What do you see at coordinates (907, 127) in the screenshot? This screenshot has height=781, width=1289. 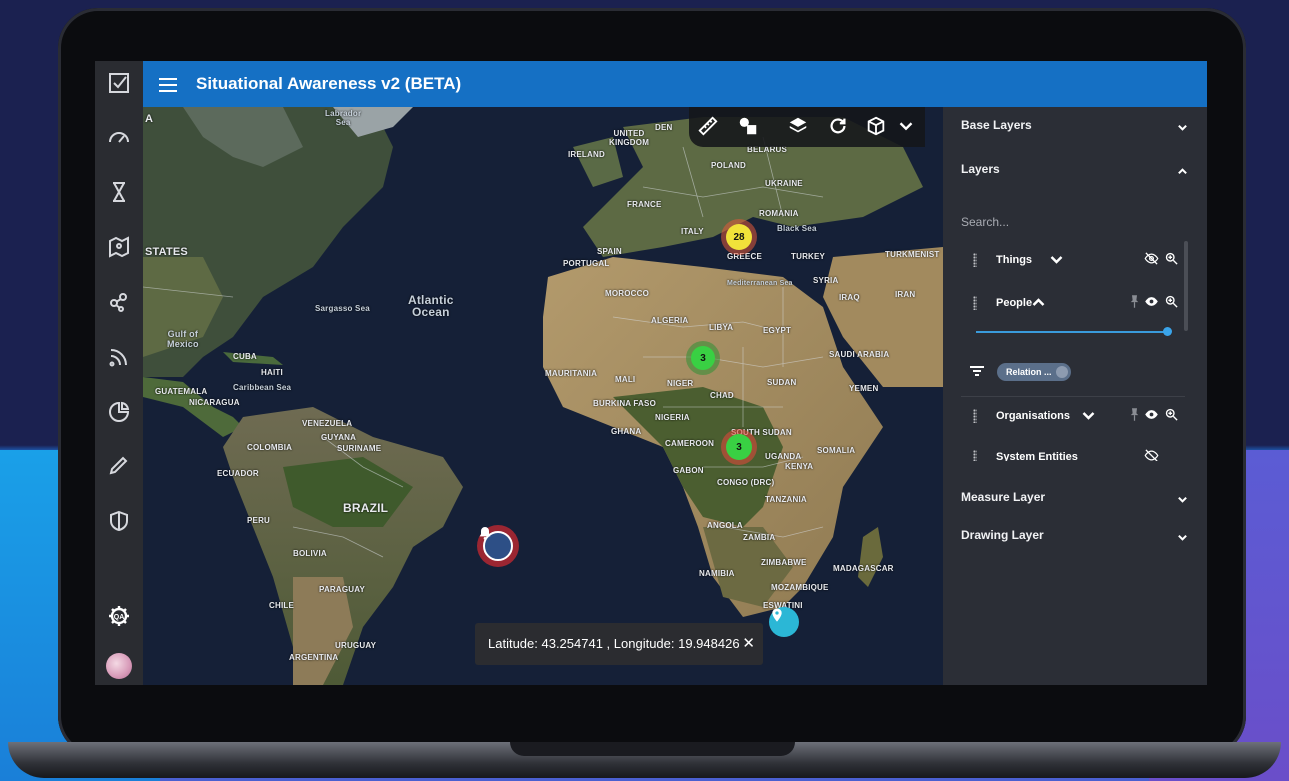 I see `toolbar-chevron-down-icon` at bounding box center [907, 127].